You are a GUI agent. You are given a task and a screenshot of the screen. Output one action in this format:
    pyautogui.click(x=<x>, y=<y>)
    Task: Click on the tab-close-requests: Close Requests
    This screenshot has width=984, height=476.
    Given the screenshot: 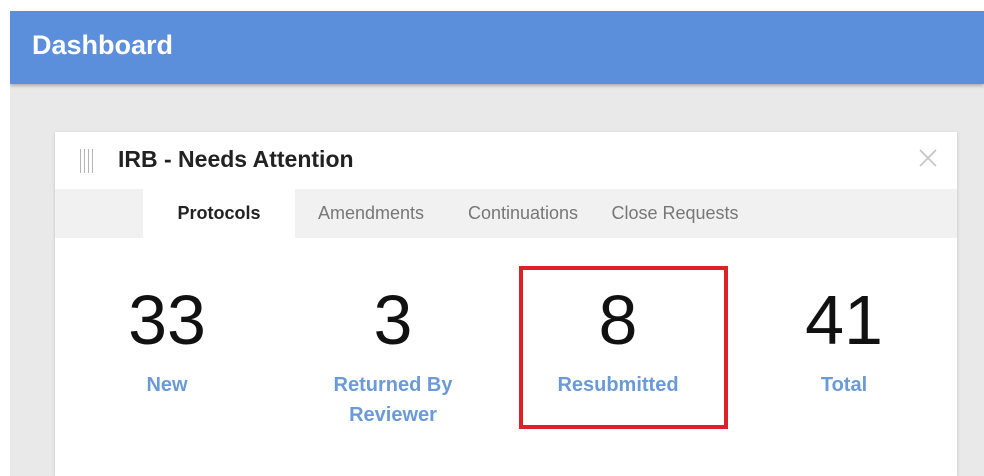 What is the action you would take?
    pyautogui.click(x=675, y=213)
    